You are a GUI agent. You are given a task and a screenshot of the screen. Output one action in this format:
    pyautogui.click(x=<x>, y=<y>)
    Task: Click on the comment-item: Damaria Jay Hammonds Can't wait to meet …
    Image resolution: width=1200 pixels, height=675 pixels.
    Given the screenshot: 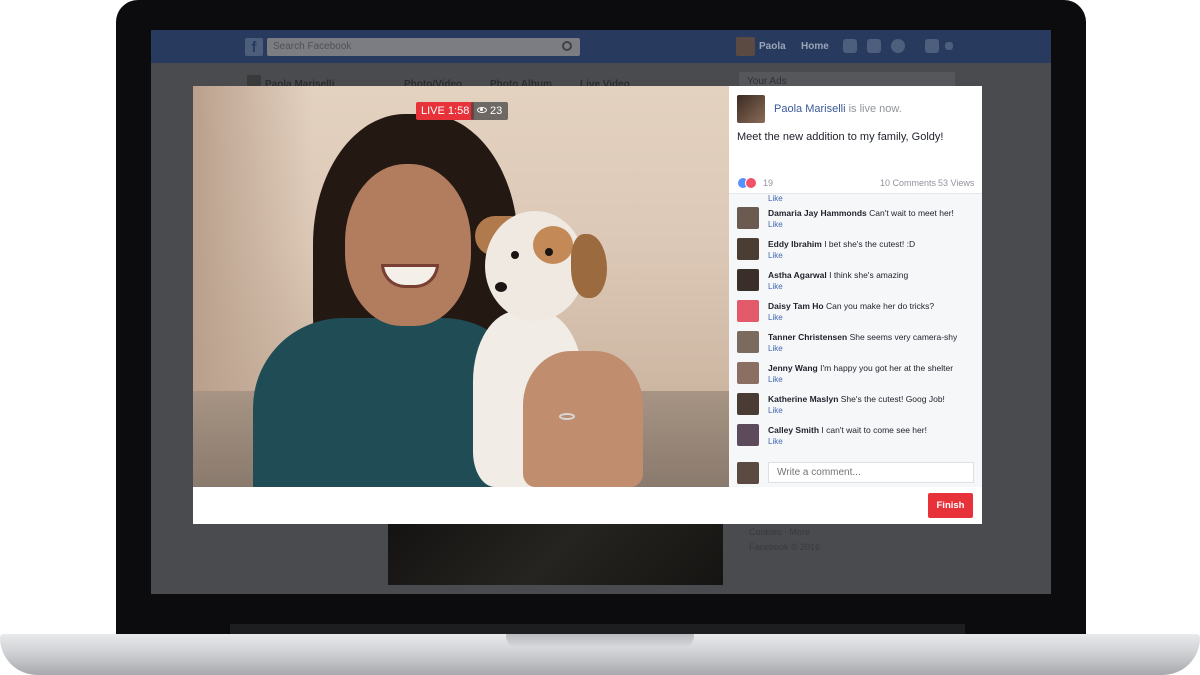 What is the action you would take?
    pyautogui.click(x=855, y=218)
    